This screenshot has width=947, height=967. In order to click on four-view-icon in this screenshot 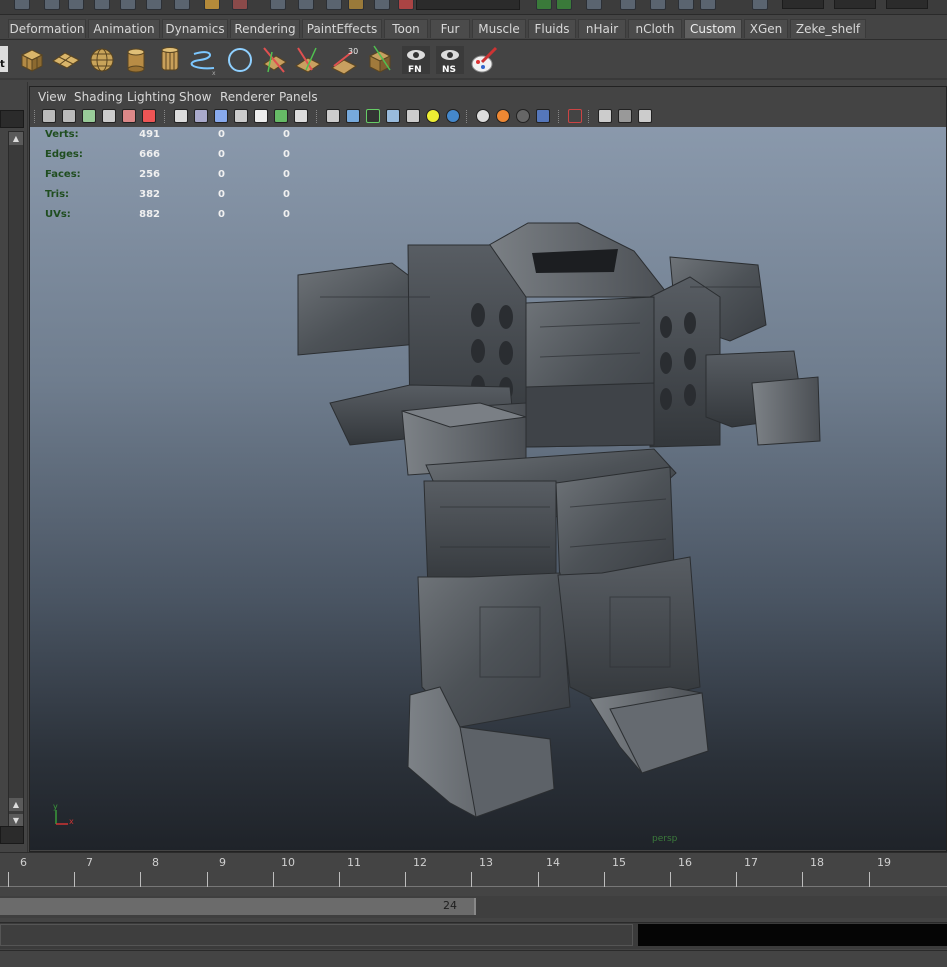, I will do `click(625, 116)`.